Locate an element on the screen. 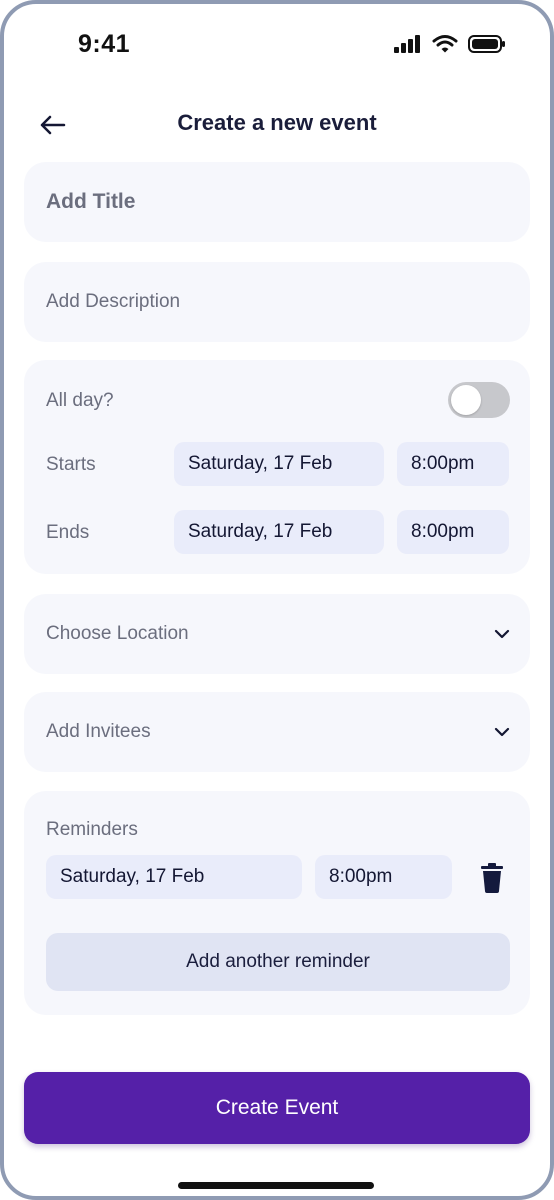  description-placeholder: Add Description is located at coordinates (113, 301).